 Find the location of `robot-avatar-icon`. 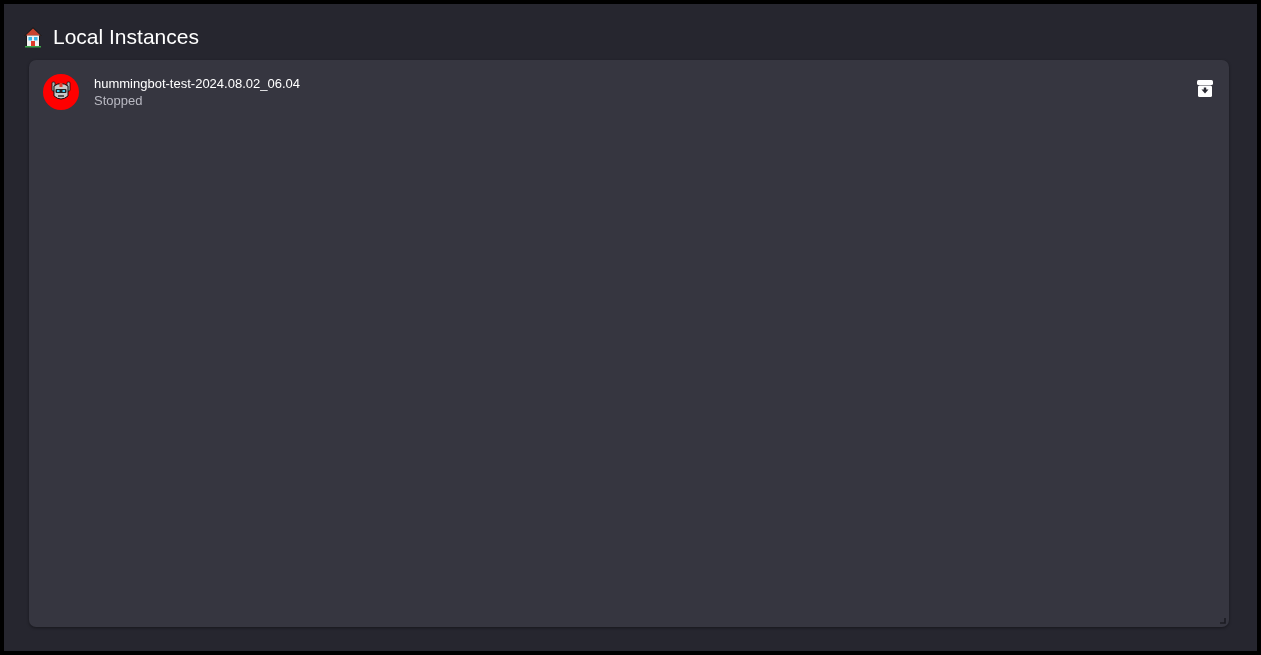

robot-avatar-icon is located at coordinates (61, 92).